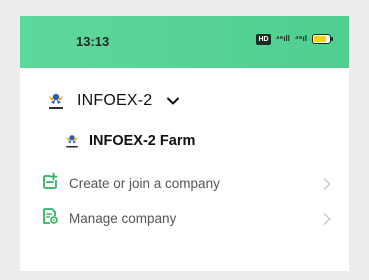 The height and width of the screenshot is (280, 369). What do you see at coordinates (300, 38) in the screenshot?
I see `signal-icon-2: ⁴⁶ıl` at bounding box center [300, 38].